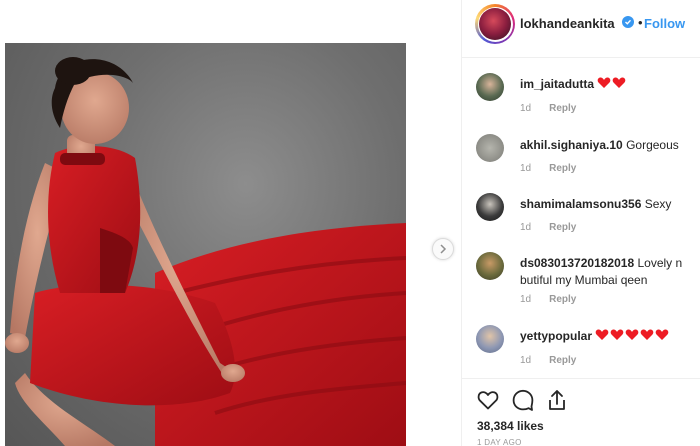  Describe the element at coordinates (571, 145) in the screenshot. I see `comment-username: akhil.sighaniya.10` at that location.